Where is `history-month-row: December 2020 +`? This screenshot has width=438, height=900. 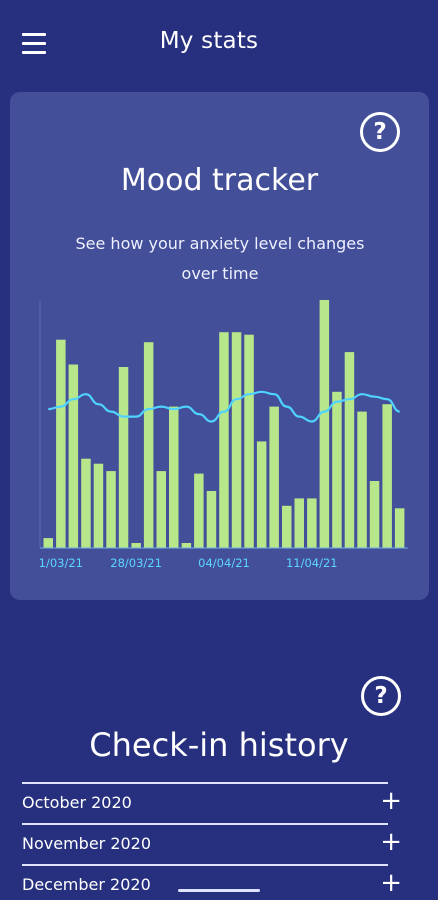 history-month-row: December 2020 + is located at coordinates (212, 882).